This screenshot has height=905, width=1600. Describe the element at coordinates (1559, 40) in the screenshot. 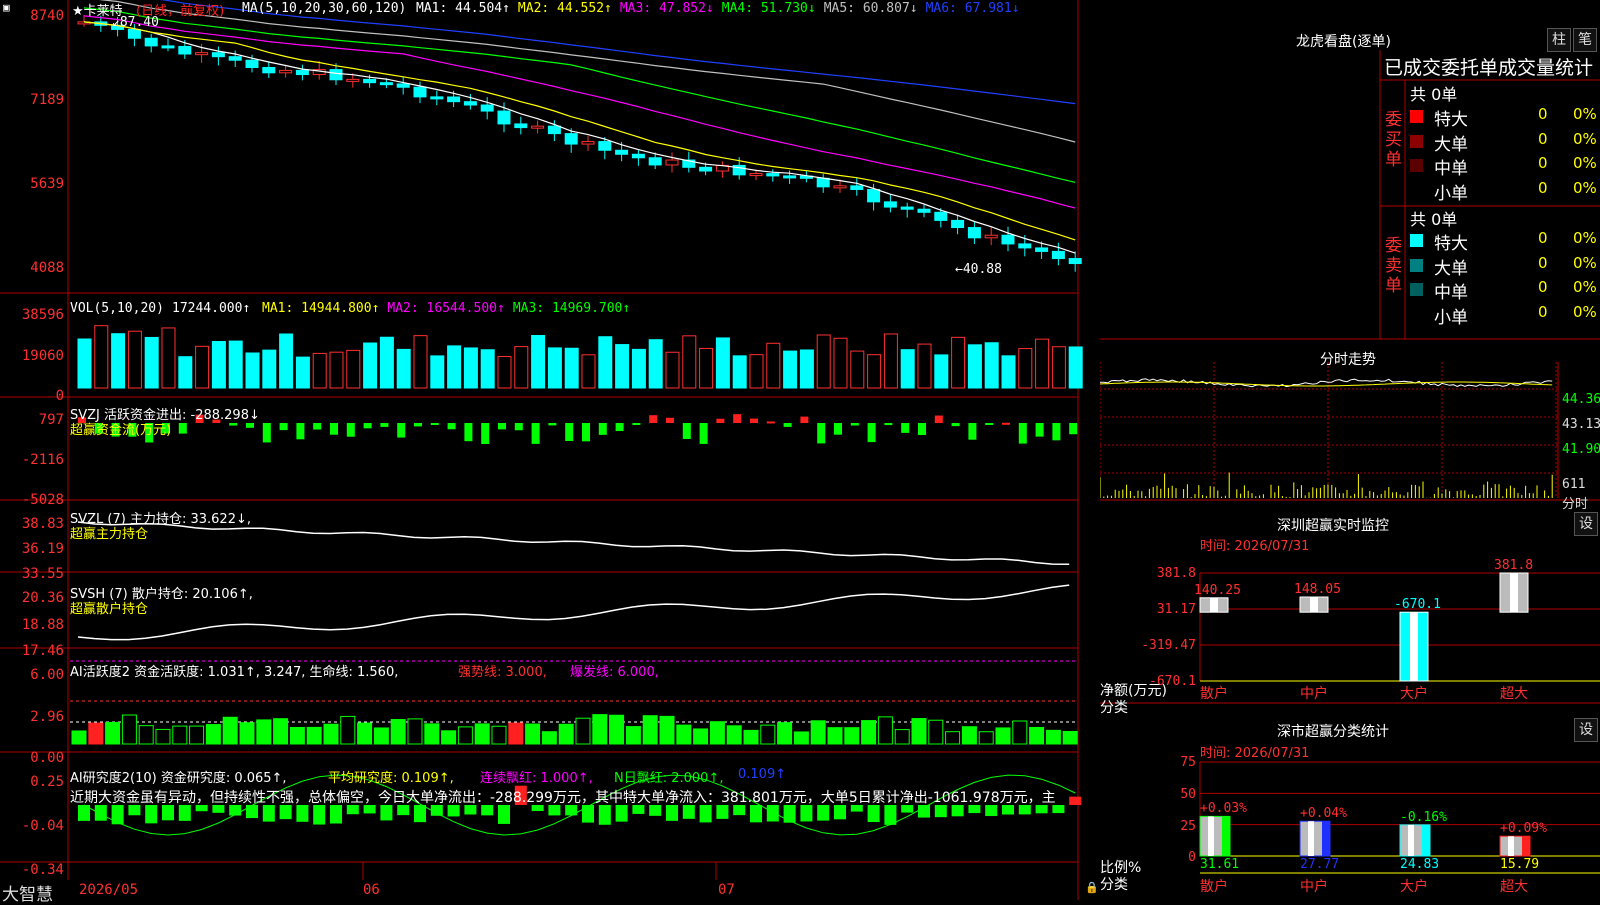

I see `bar-mode-button: 柱` at that location.